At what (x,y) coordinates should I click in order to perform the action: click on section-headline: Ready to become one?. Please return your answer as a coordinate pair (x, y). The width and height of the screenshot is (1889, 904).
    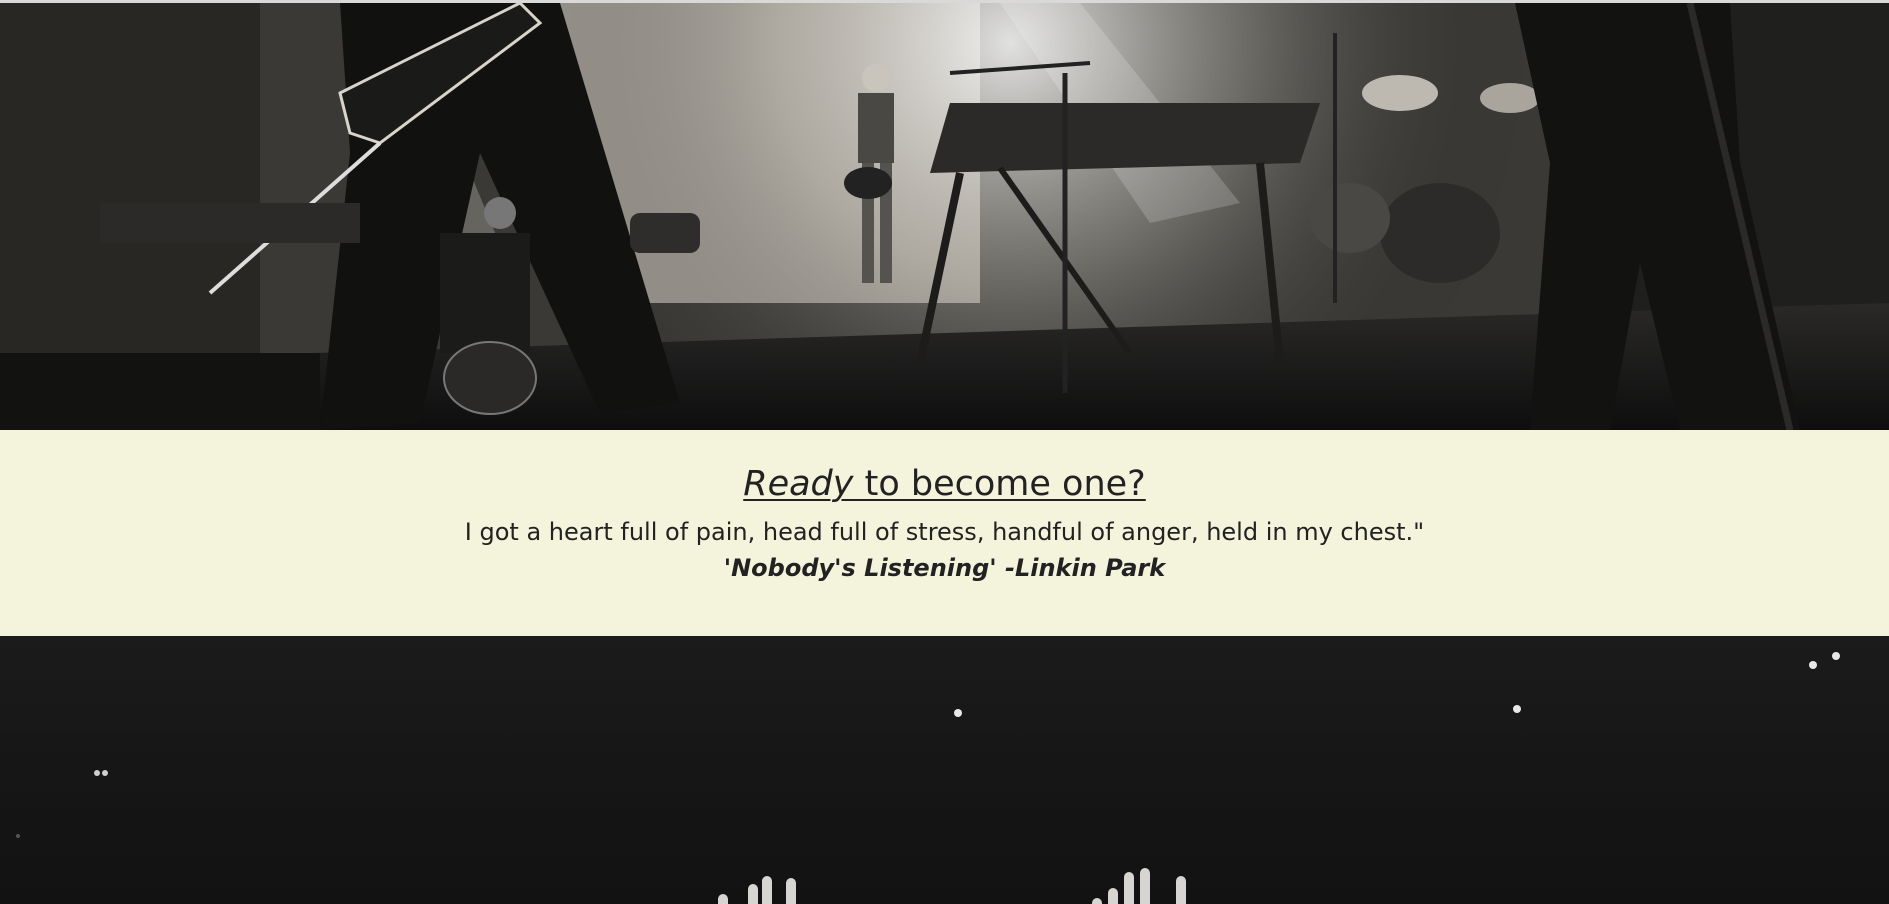
    Looking at the image, I should click on (944, 484).